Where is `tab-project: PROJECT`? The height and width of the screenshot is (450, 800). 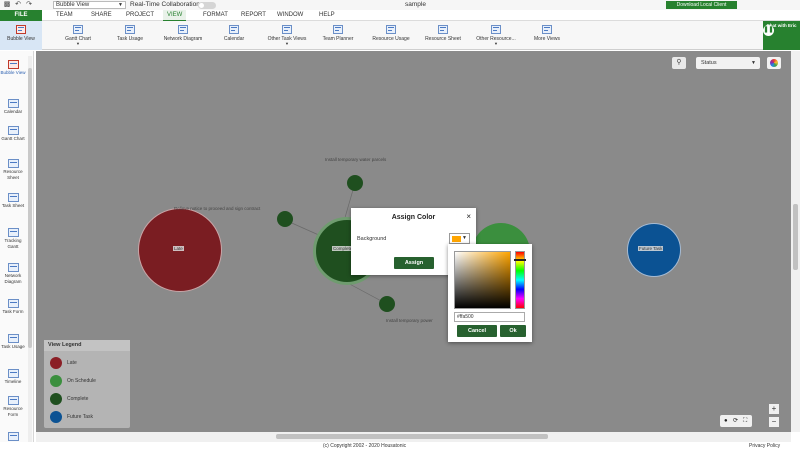 tab-project: PROJECT is located at coordinates (140, 15).